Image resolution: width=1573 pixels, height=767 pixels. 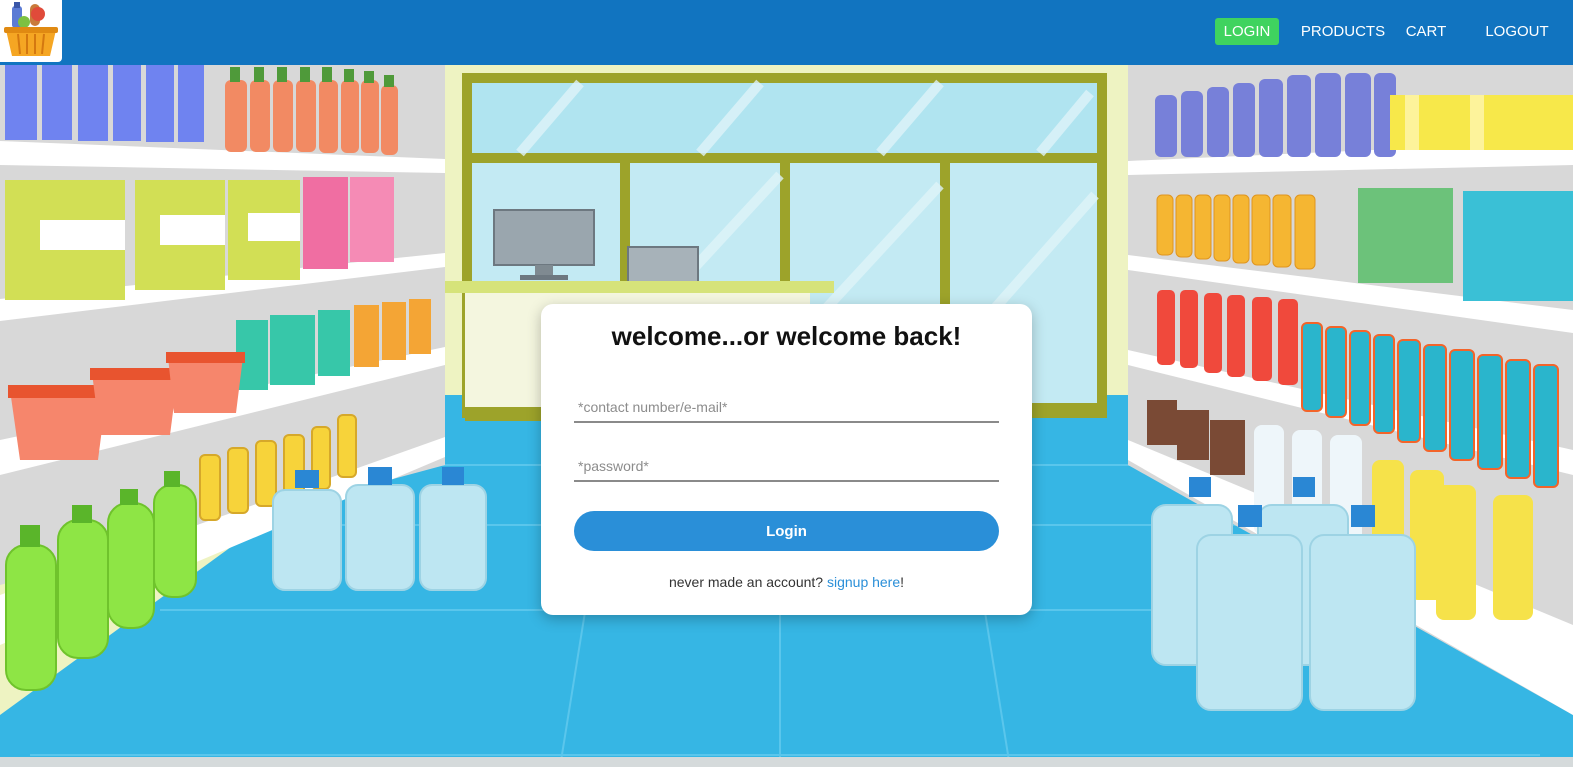 What do you see at coordinates (1247, 31) in the screenshot?
I see `nav-login: LOGIN` at bounding box center [1247, 31].